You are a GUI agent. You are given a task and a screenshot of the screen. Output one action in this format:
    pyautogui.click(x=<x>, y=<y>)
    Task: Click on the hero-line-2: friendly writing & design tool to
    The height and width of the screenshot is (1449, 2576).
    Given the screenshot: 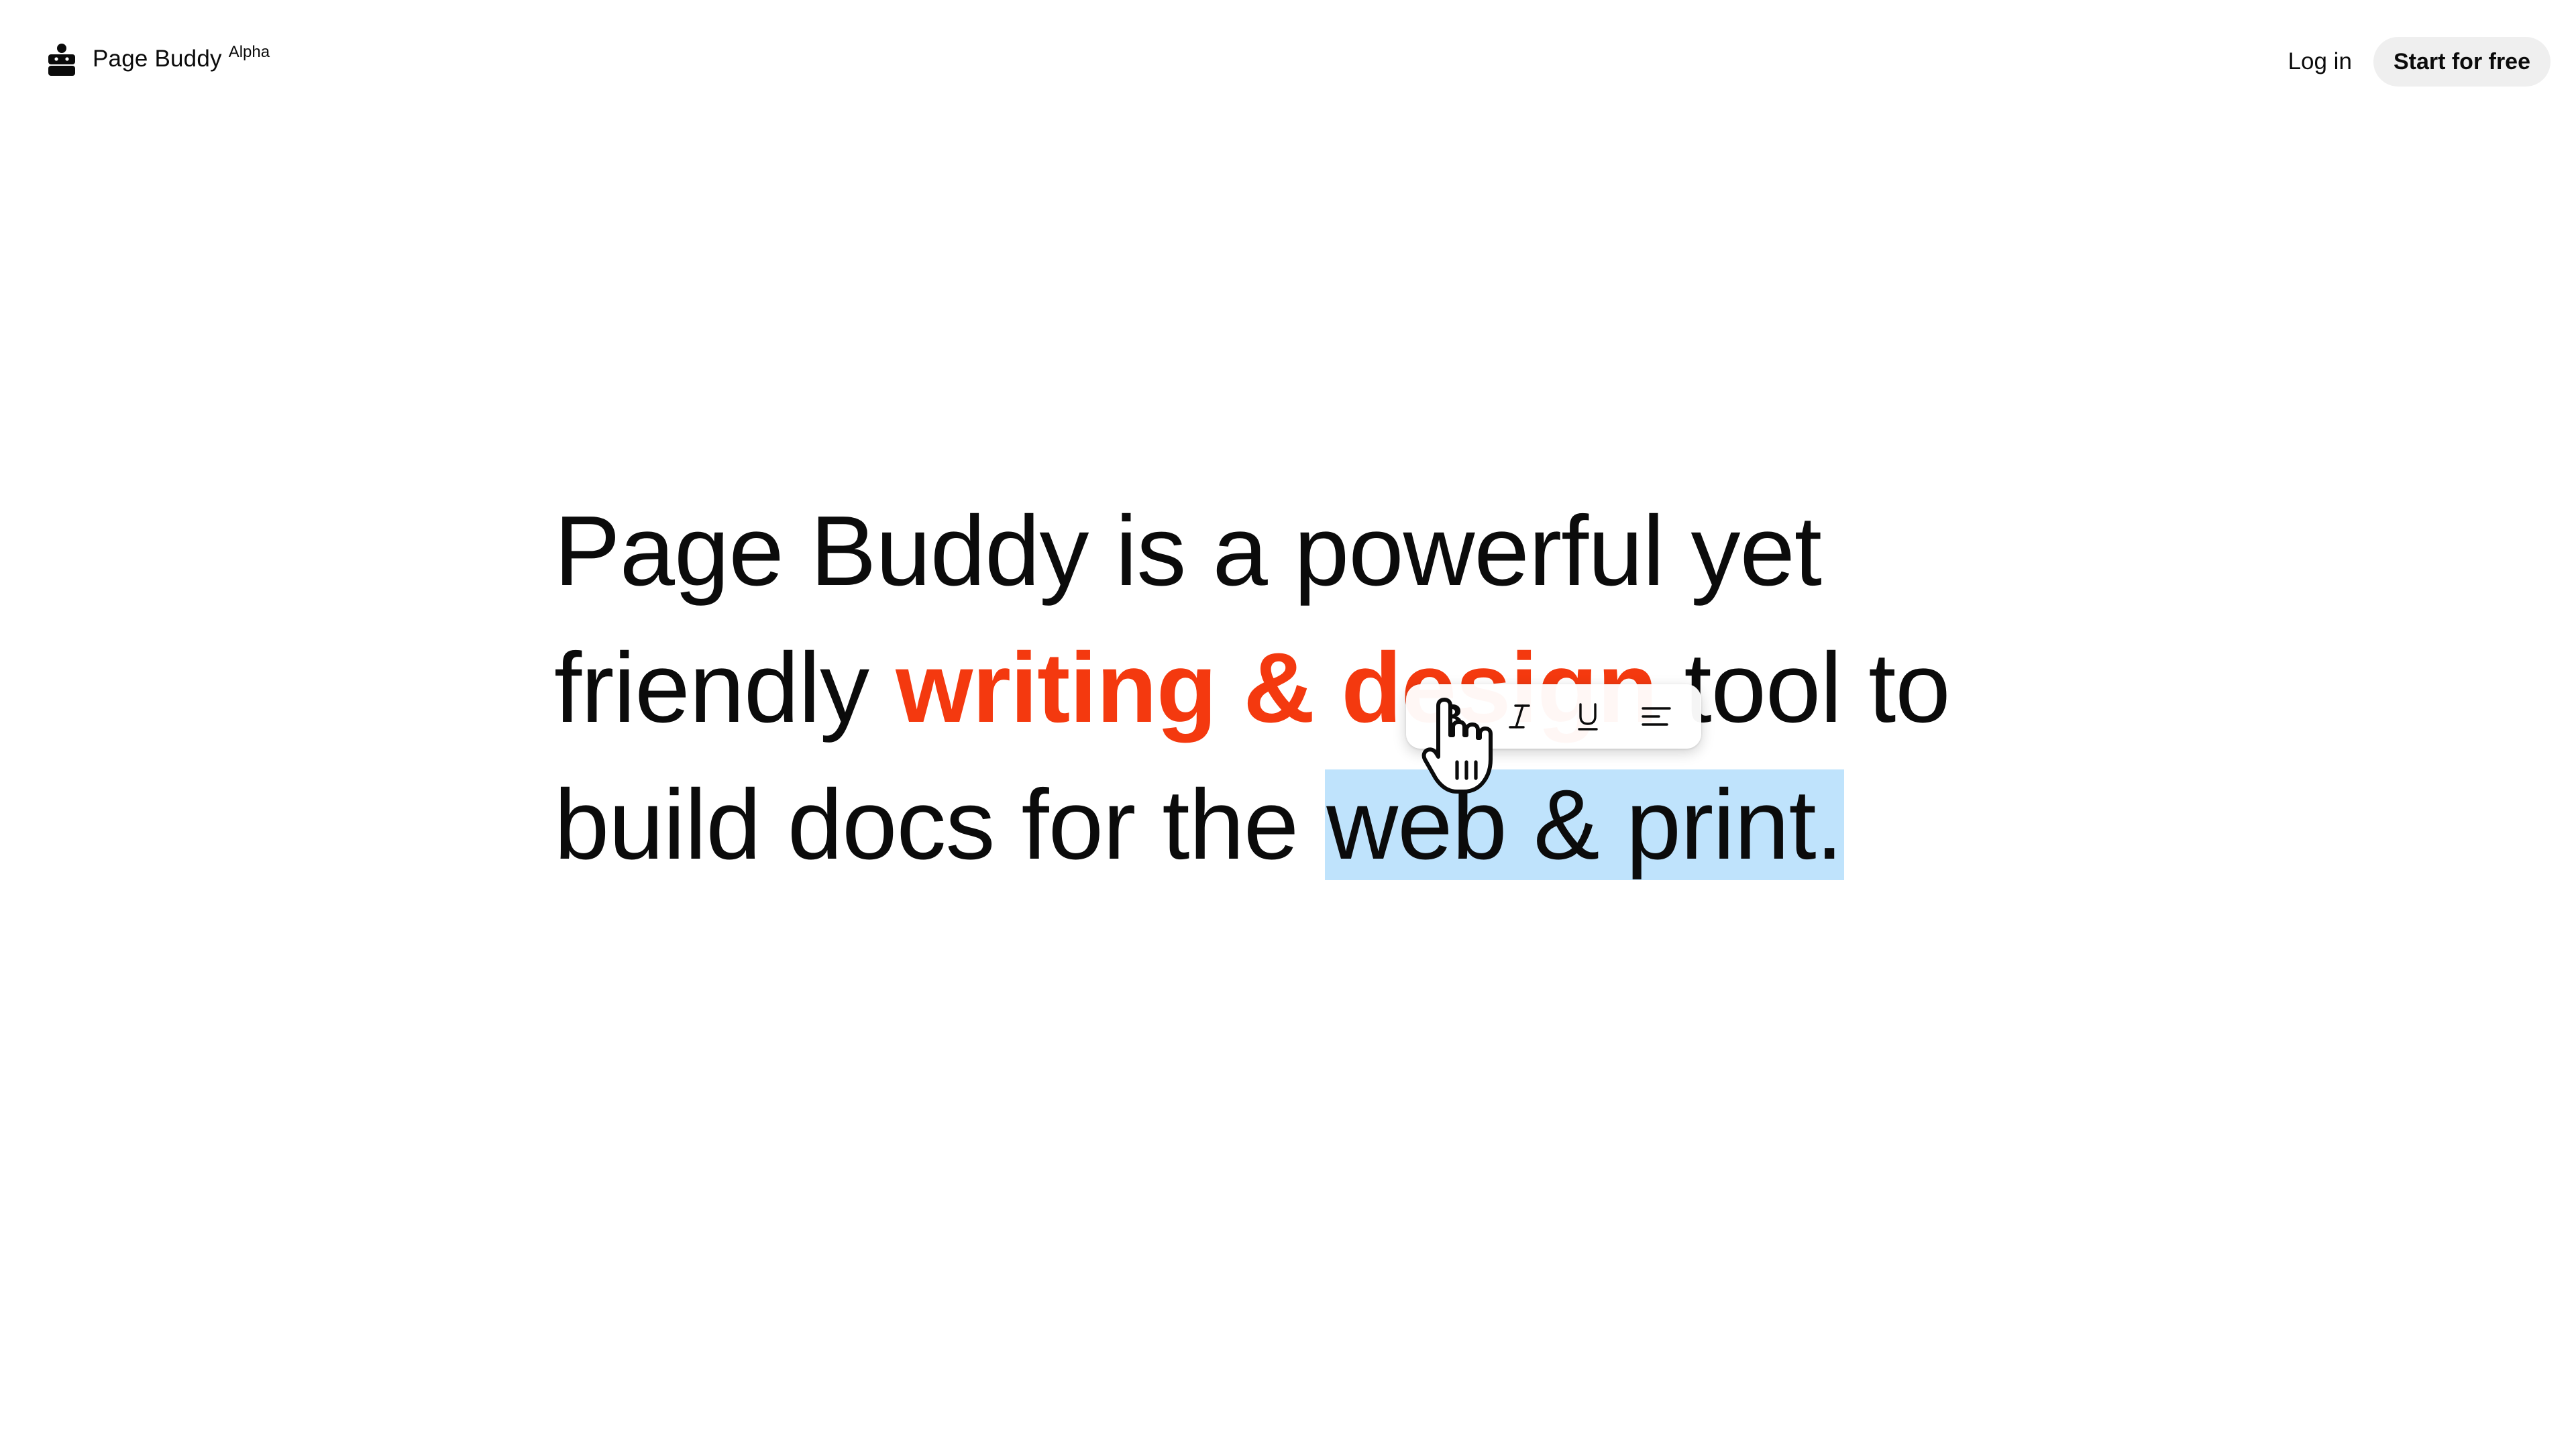 What is the action you would take?
    pyautogui.click(x=1325, y=688)
    